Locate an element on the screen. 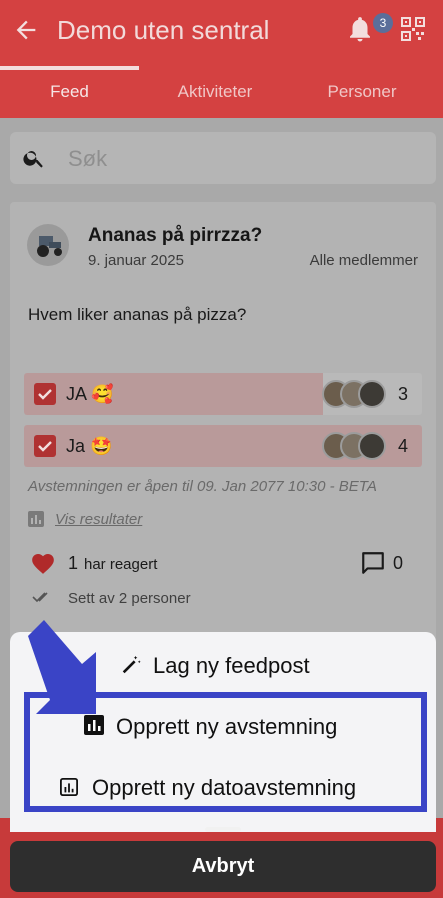  tab-indicator is located at coordinates (69, 68).